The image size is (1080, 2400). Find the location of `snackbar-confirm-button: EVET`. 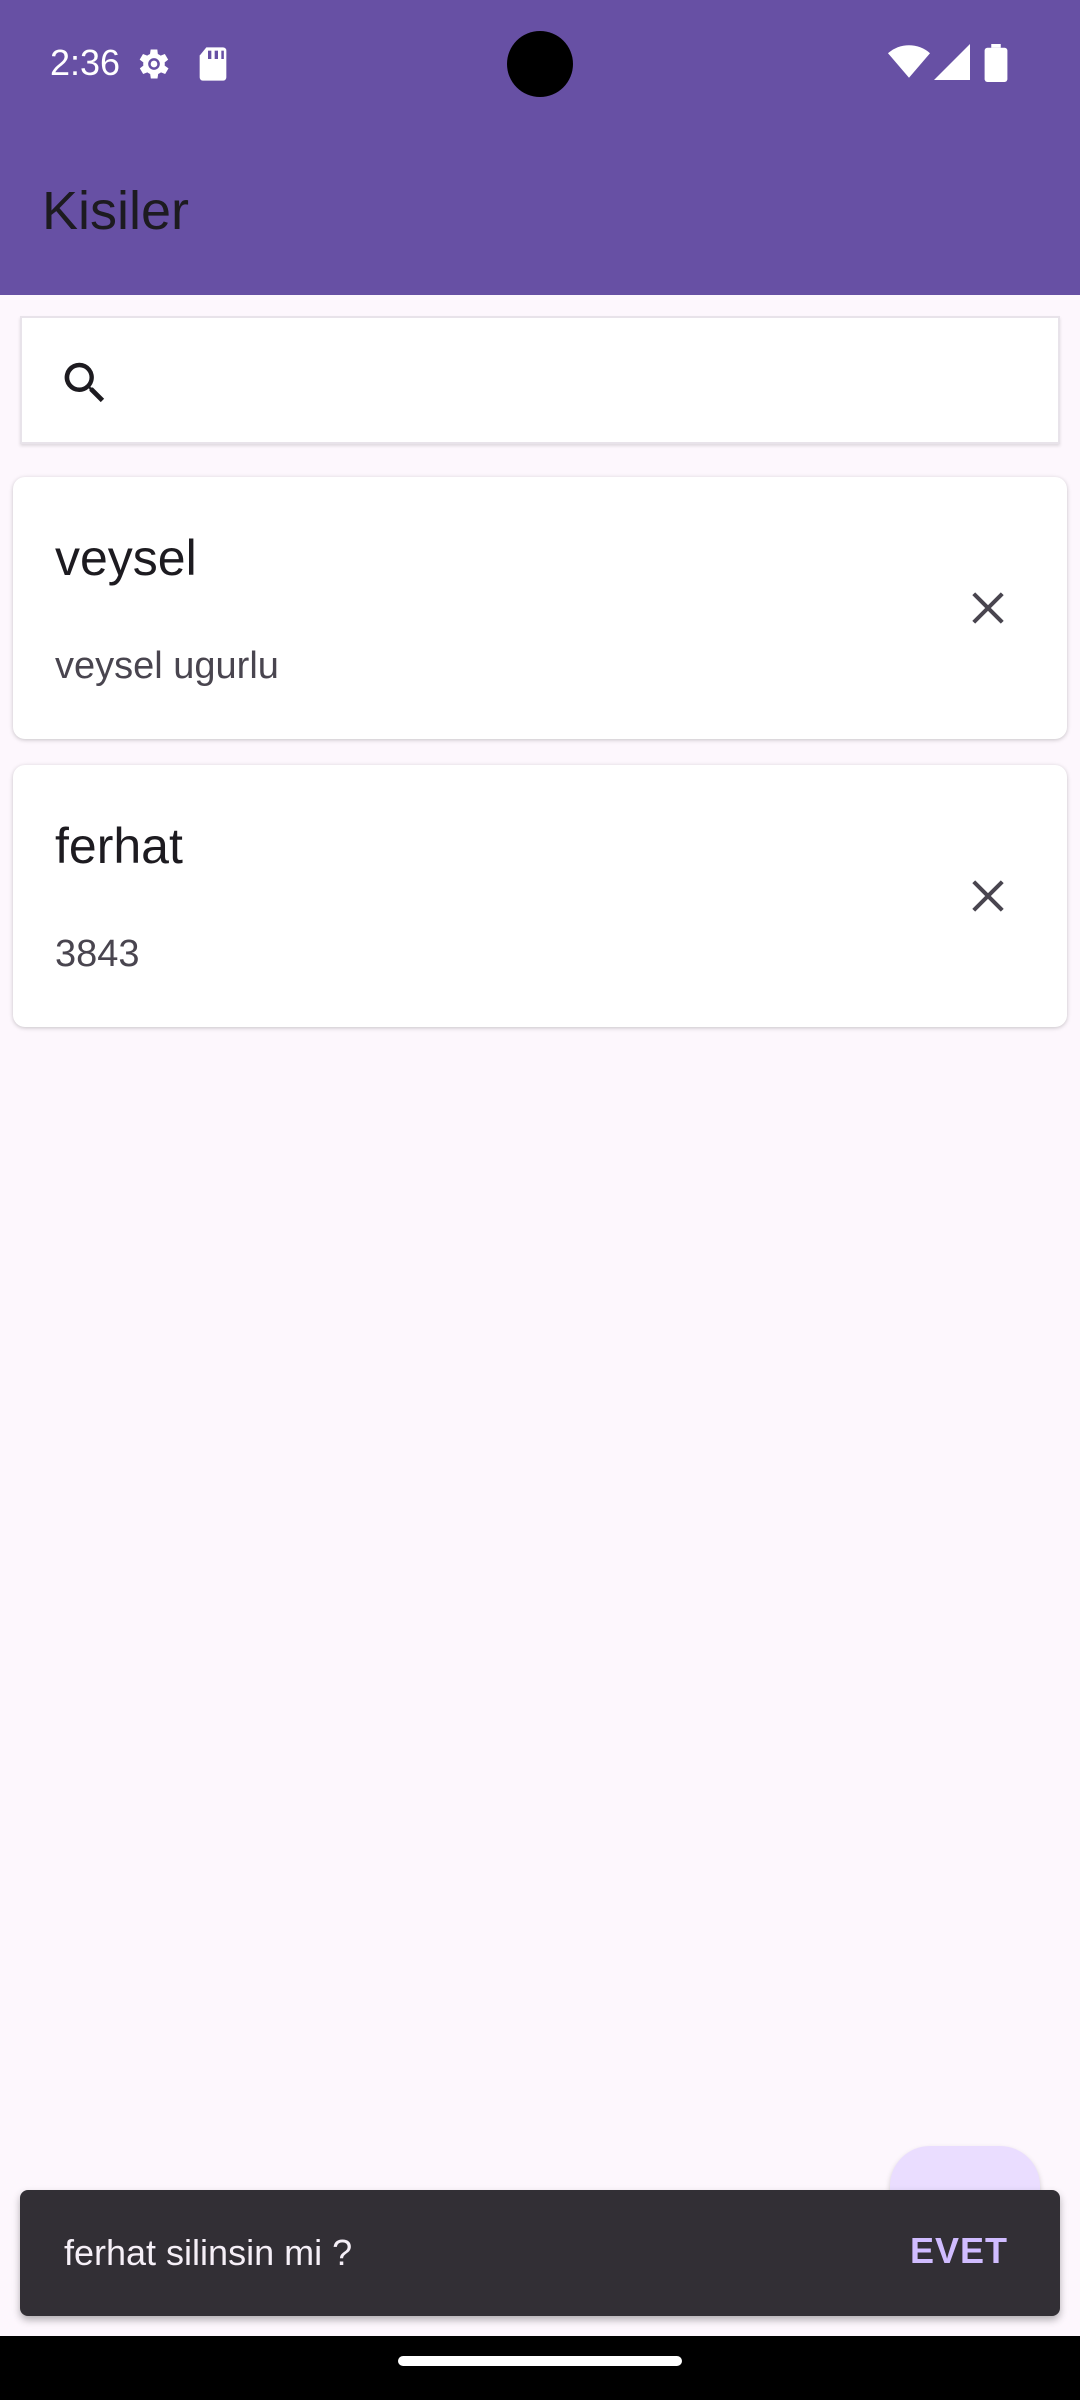

snackbar-confirm-button: EVET is located at coordinates (959, 2251).